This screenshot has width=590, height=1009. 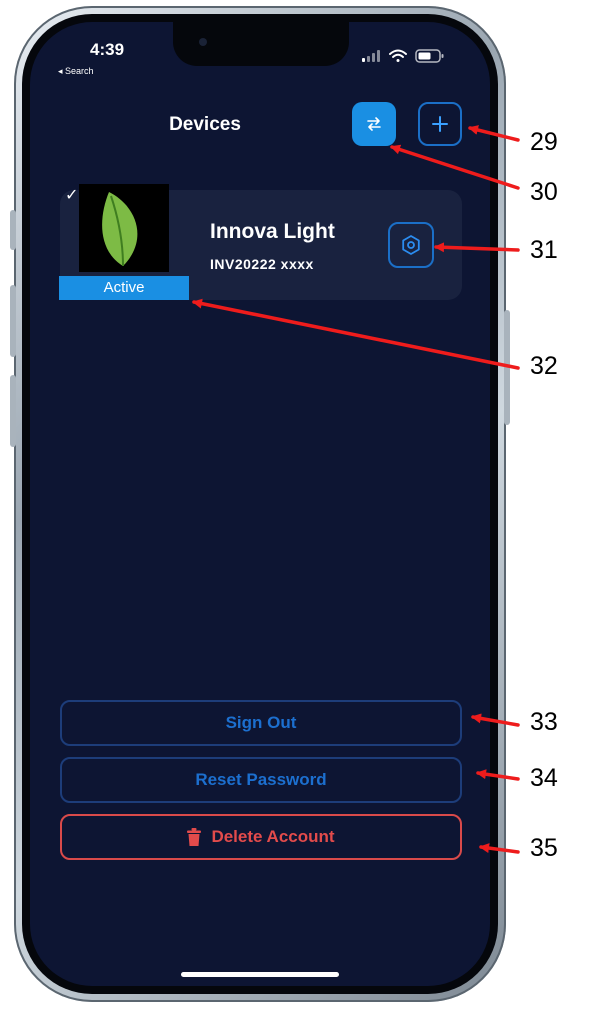 What do you see at coordinates (544, 722) in the screenshot?
I see `callout-33: 33` at bounding box center [544, 722].